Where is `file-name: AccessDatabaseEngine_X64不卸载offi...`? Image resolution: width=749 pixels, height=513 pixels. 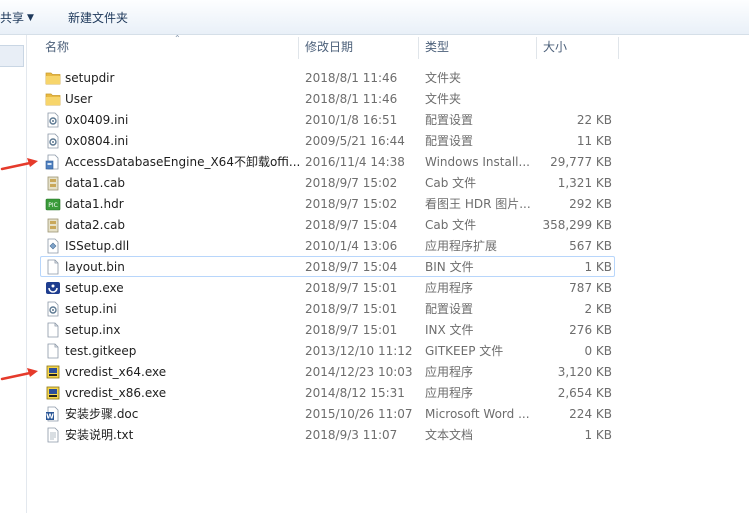
file-name: AccessDatabaseEngine_X64不卸载offi... is located at coordinates (183, 162).